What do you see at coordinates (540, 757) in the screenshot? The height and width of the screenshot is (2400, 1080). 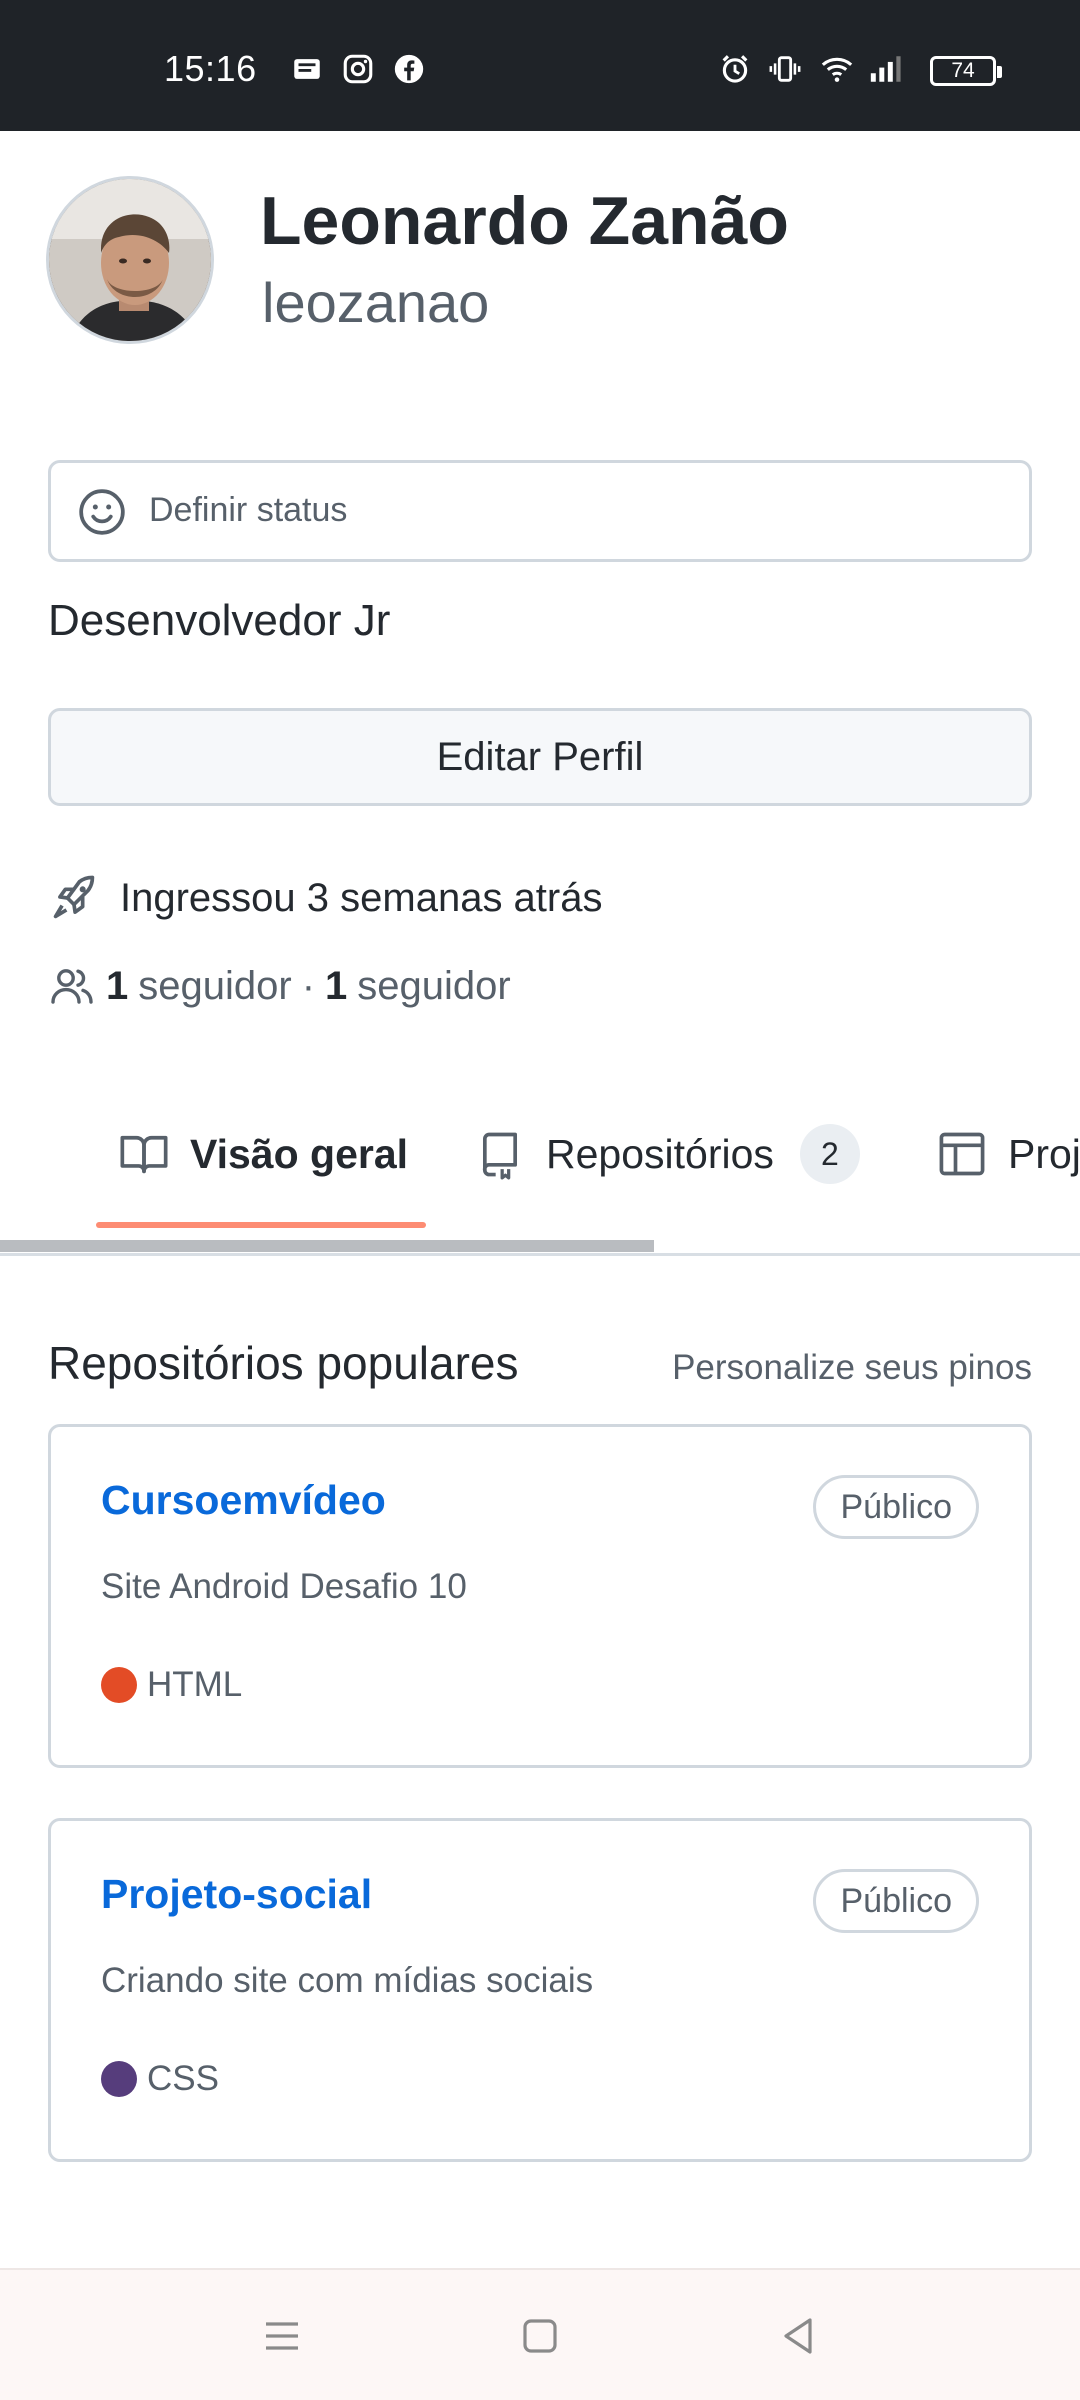 I see `edit-profile-button: Editar Perfil` at bounding box center [540, 757].